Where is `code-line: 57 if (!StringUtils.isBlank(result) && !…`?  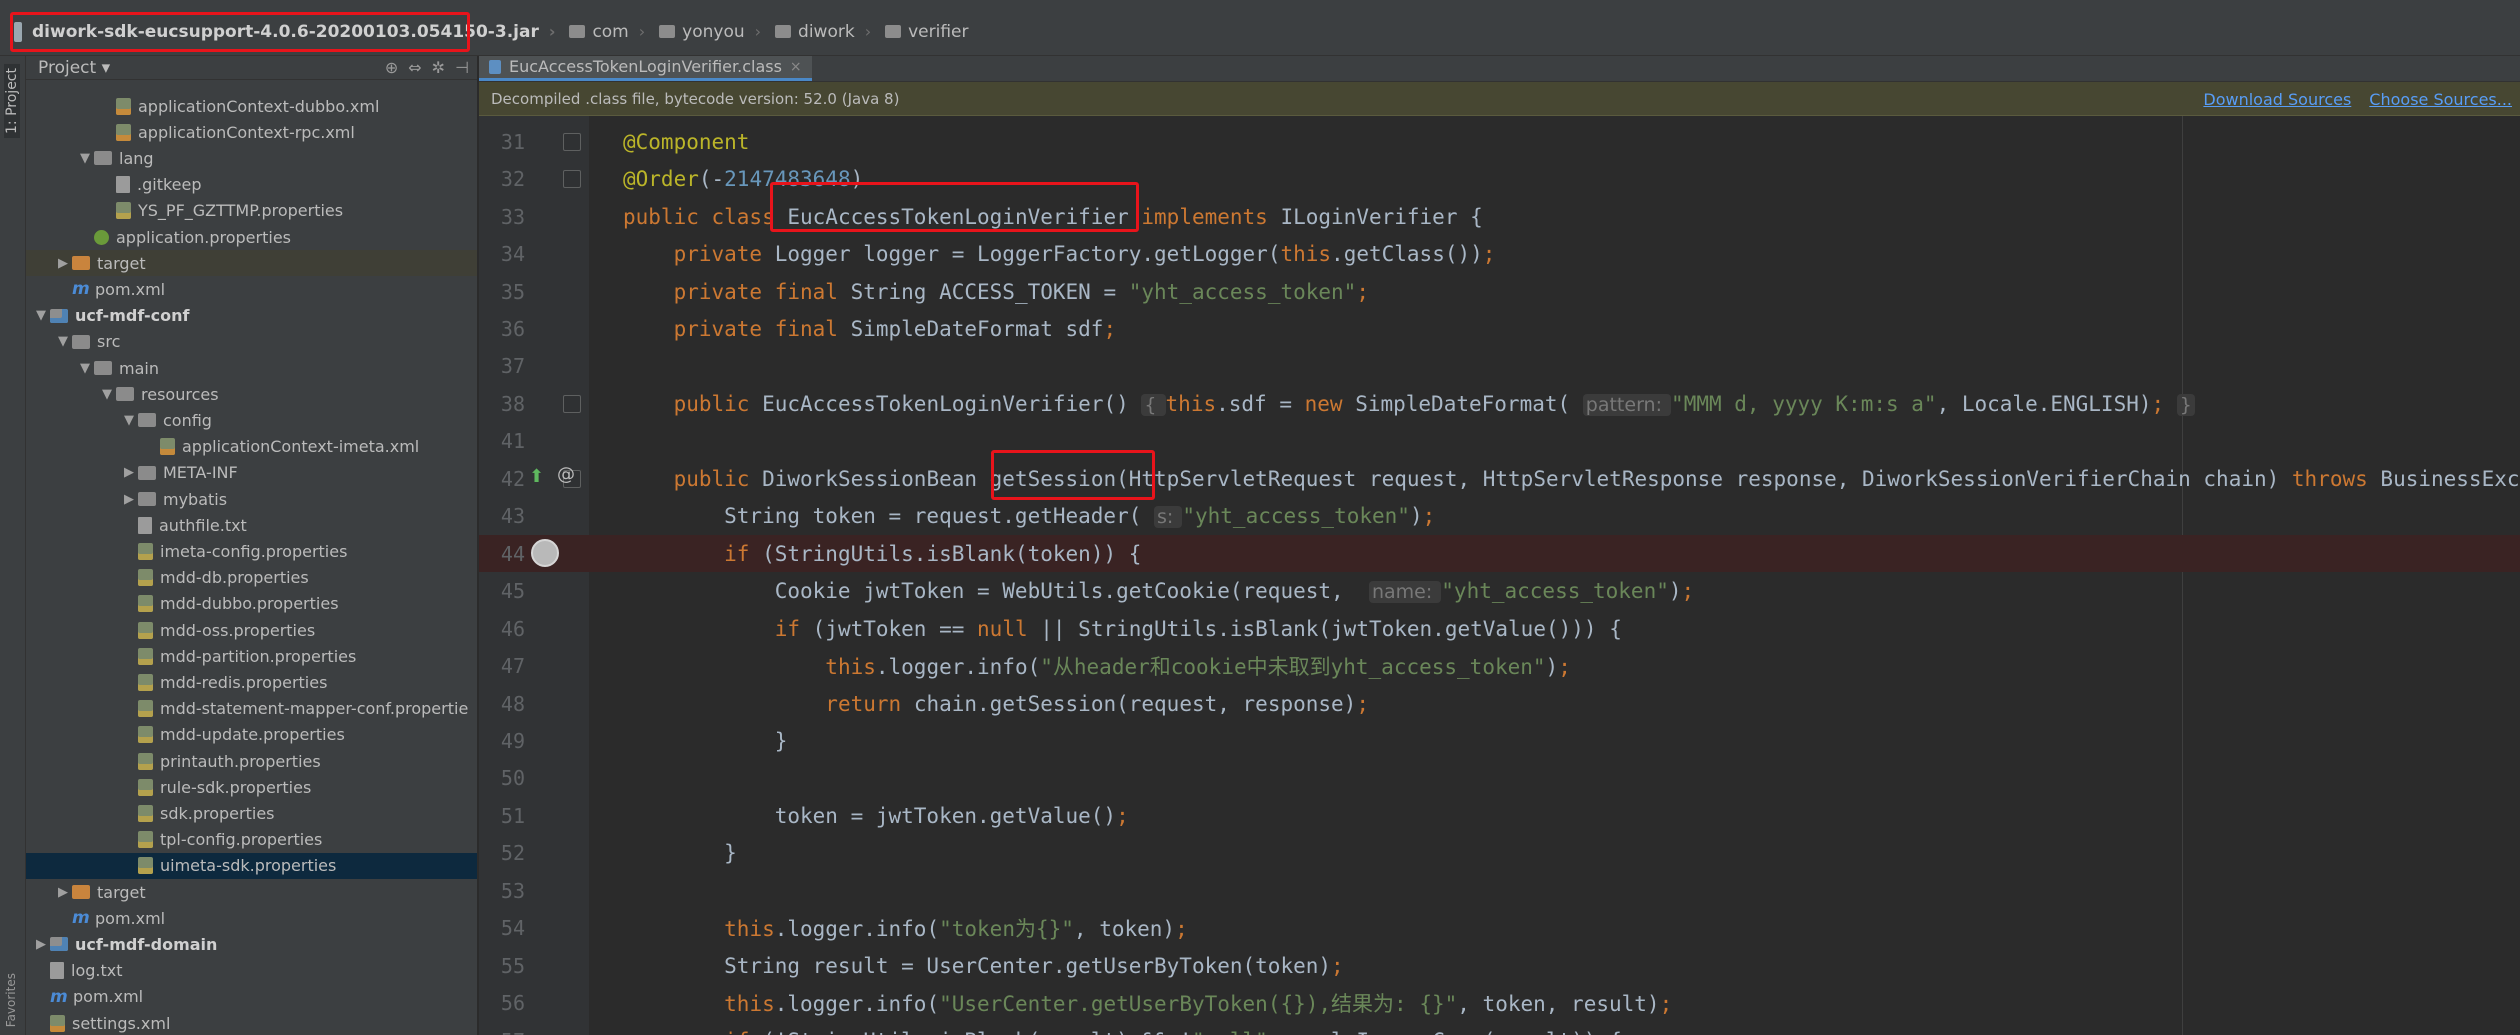
code-line: 57 if (!StringUtils.isBlank(result) && !… is located at coordinates (1499, 1028).